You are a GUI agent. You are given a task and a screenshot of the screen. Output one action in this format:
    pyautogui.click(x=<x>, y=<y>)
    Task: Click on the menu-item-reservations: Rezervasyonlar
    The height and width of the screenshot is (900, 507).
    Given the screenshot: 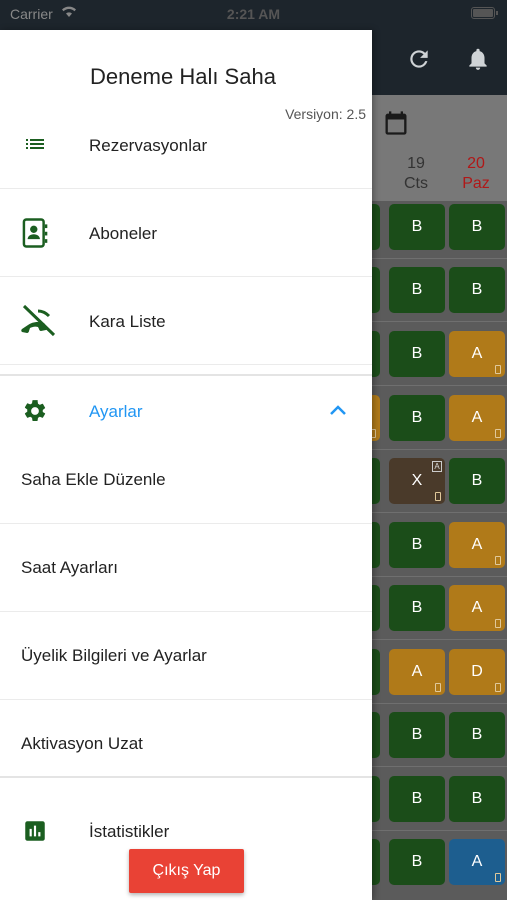 What is the action you would take?
    pyautogui.click(x=186, y=158)
    